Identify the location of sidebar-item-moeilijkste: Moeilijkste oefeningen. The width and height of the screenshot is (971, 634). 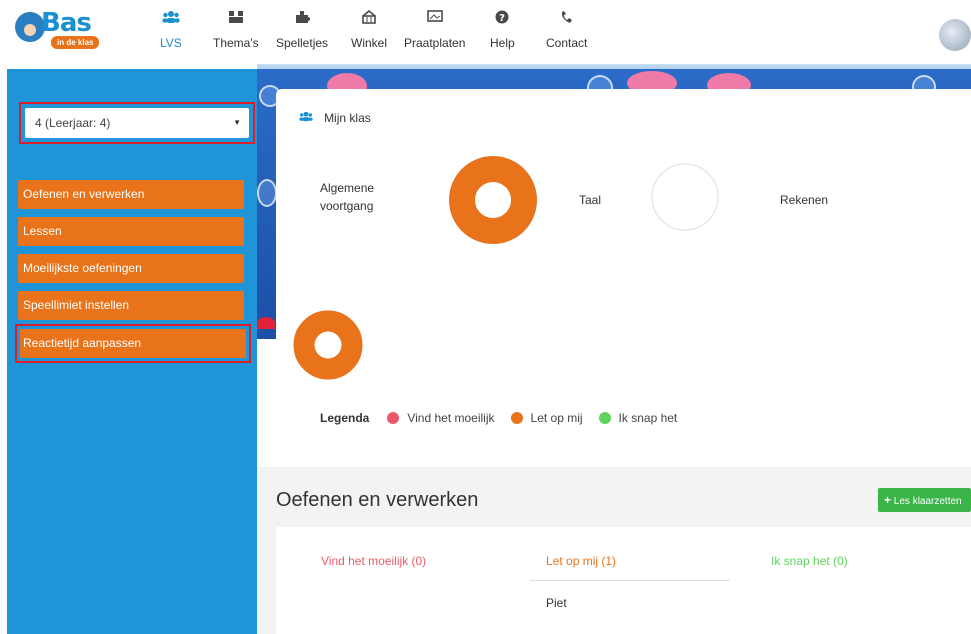
(131, 268).